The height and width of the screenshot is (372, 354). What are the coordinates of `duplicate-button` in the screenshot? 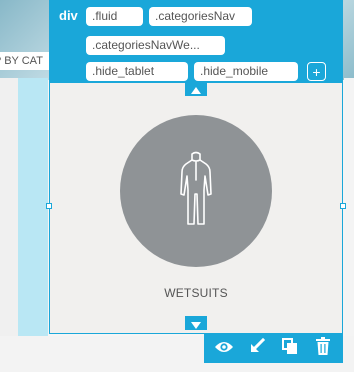 It's located at (290, 348).